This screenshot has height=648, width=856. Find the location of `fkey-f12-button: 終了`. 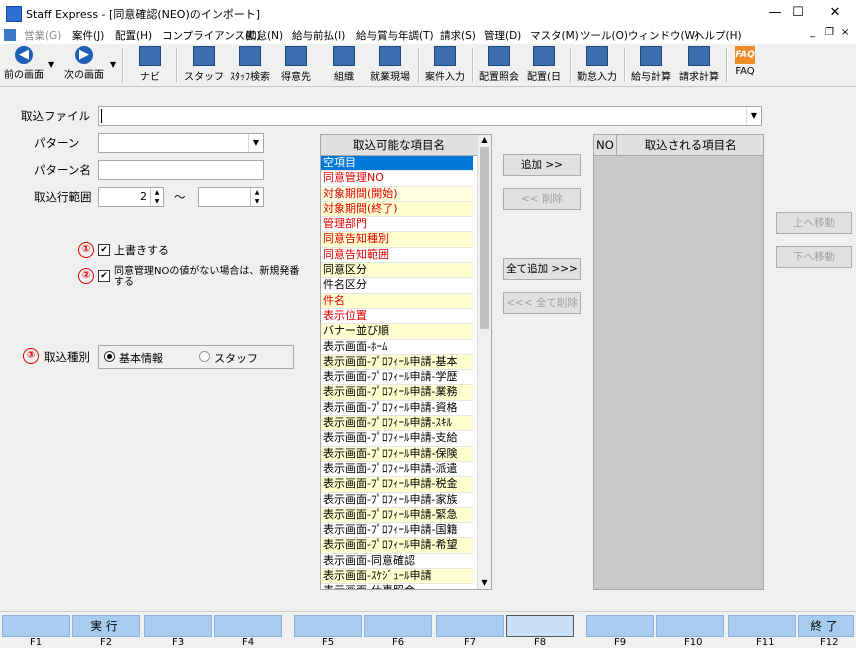

fkey-f12-button: 終了 is located at coordinates (826, 626).